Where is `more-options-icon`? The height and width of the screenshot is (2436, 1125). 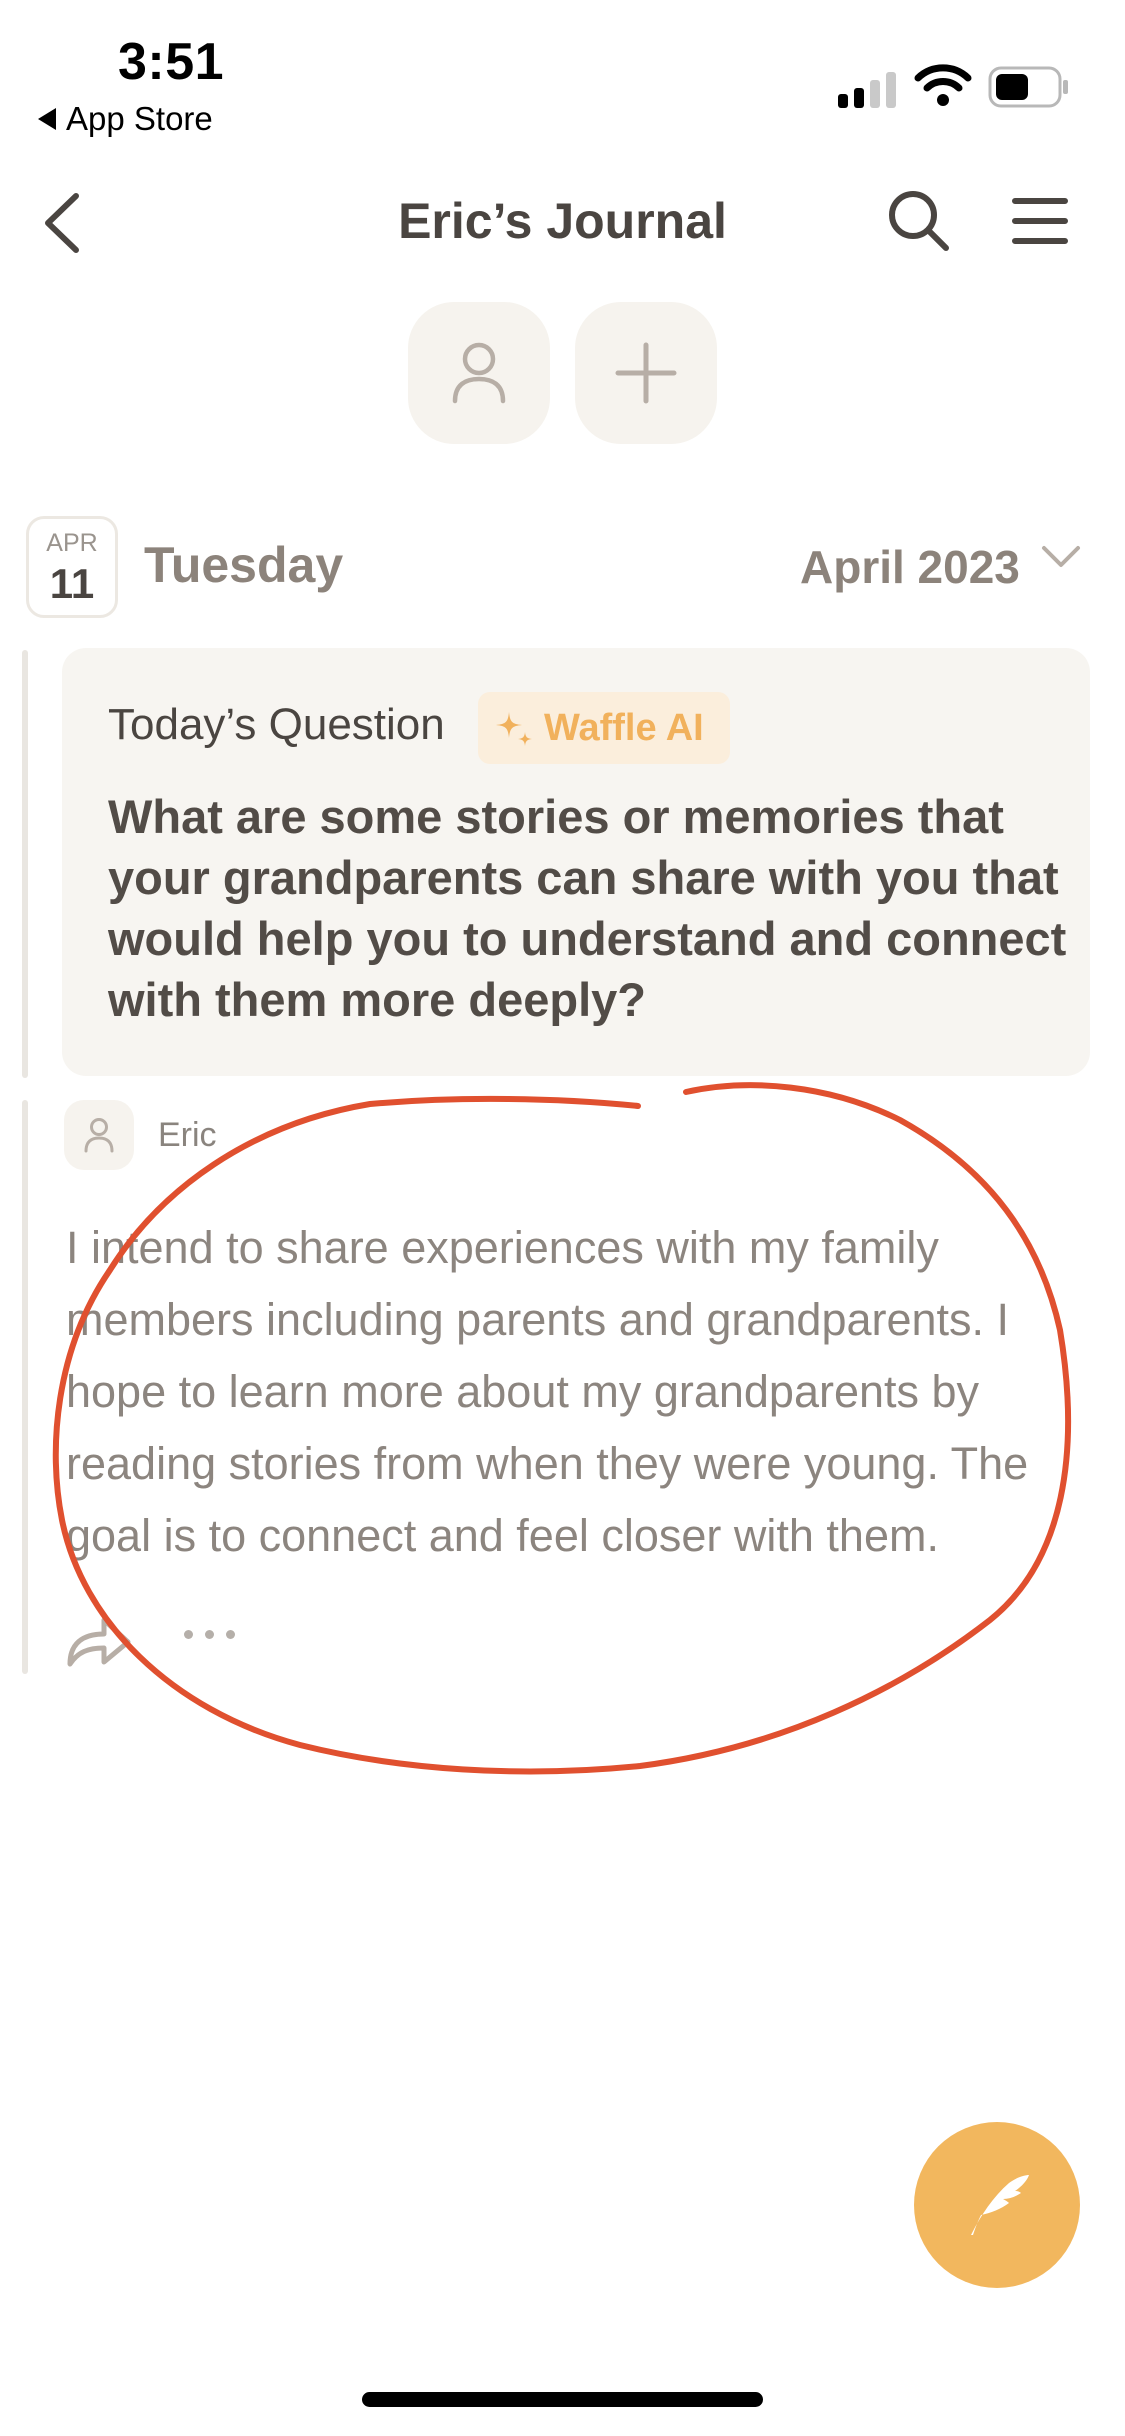
more-options-icon is located at coordinates (209, 1634).